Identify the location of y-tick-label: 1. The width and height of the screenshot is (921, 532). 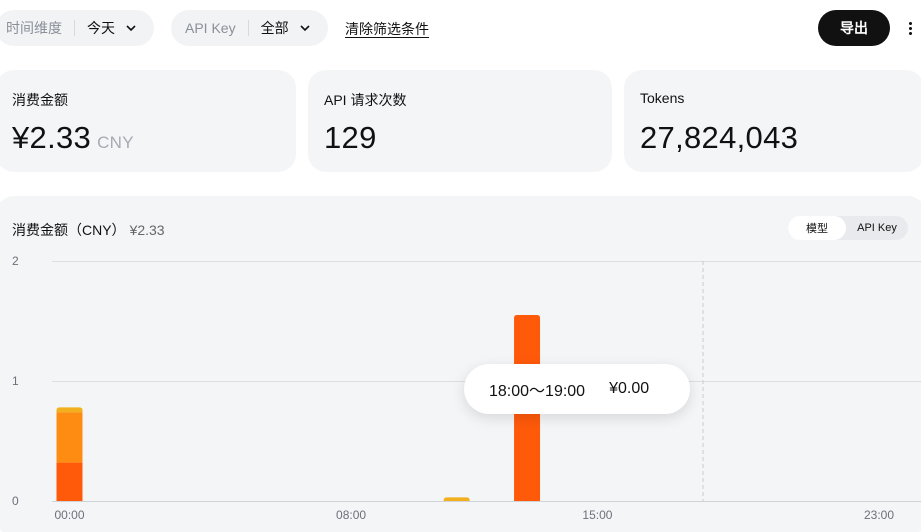
(15, 381).